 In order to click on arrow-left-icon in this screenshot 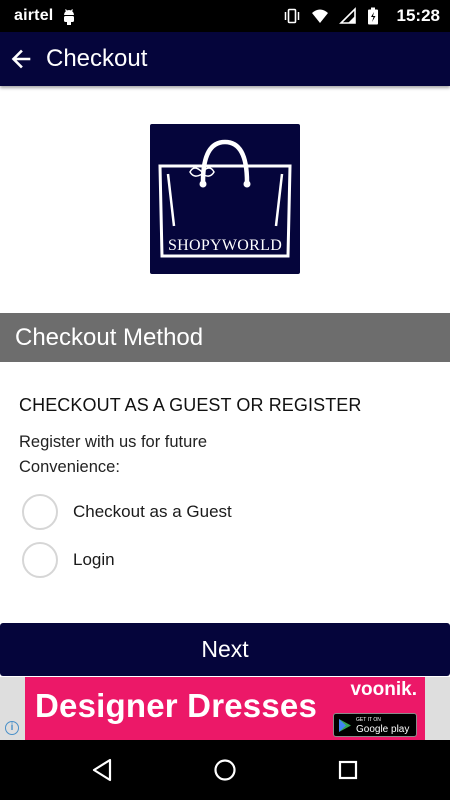, I will do `click(21, 59)`.